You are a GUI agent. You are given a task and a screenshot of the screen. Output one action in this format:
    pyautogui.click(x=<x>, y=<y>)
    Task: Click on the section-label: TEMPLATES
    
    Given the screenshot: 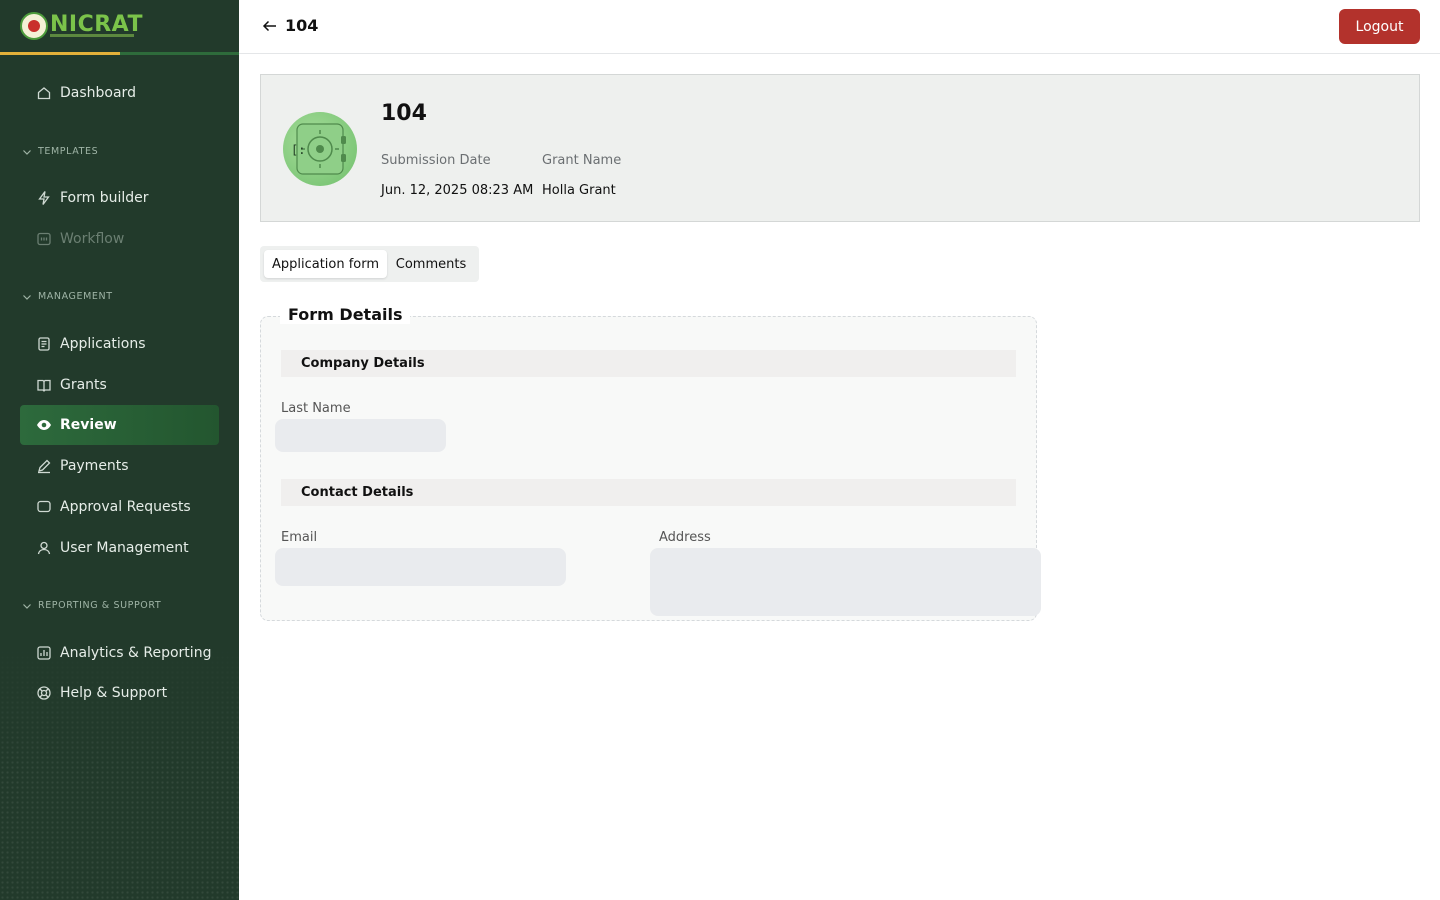 What is the action you would take?
    pyautogui.click(x=68, y=151)
    